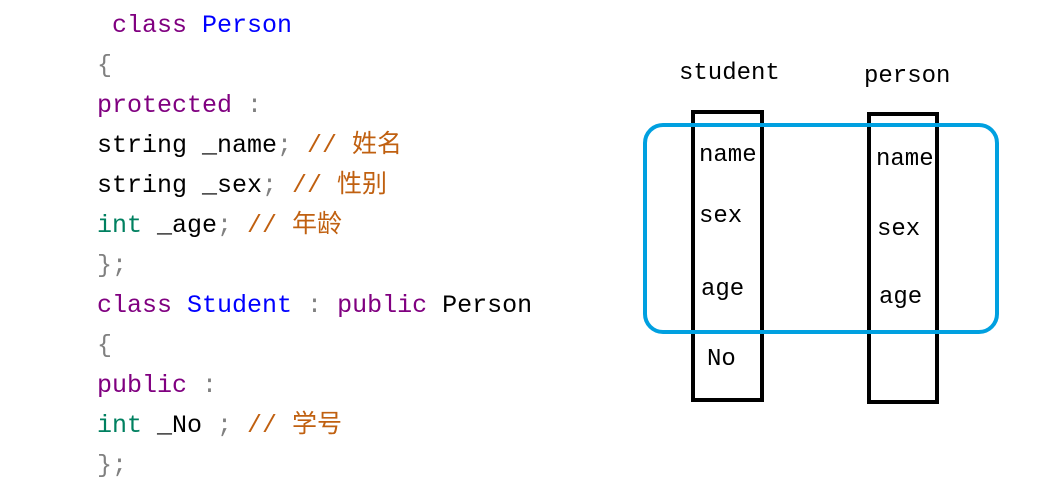 The width and height of the screenshot is (1055, 501). I want to click on student-field-sex: sex, so click(721, 216).